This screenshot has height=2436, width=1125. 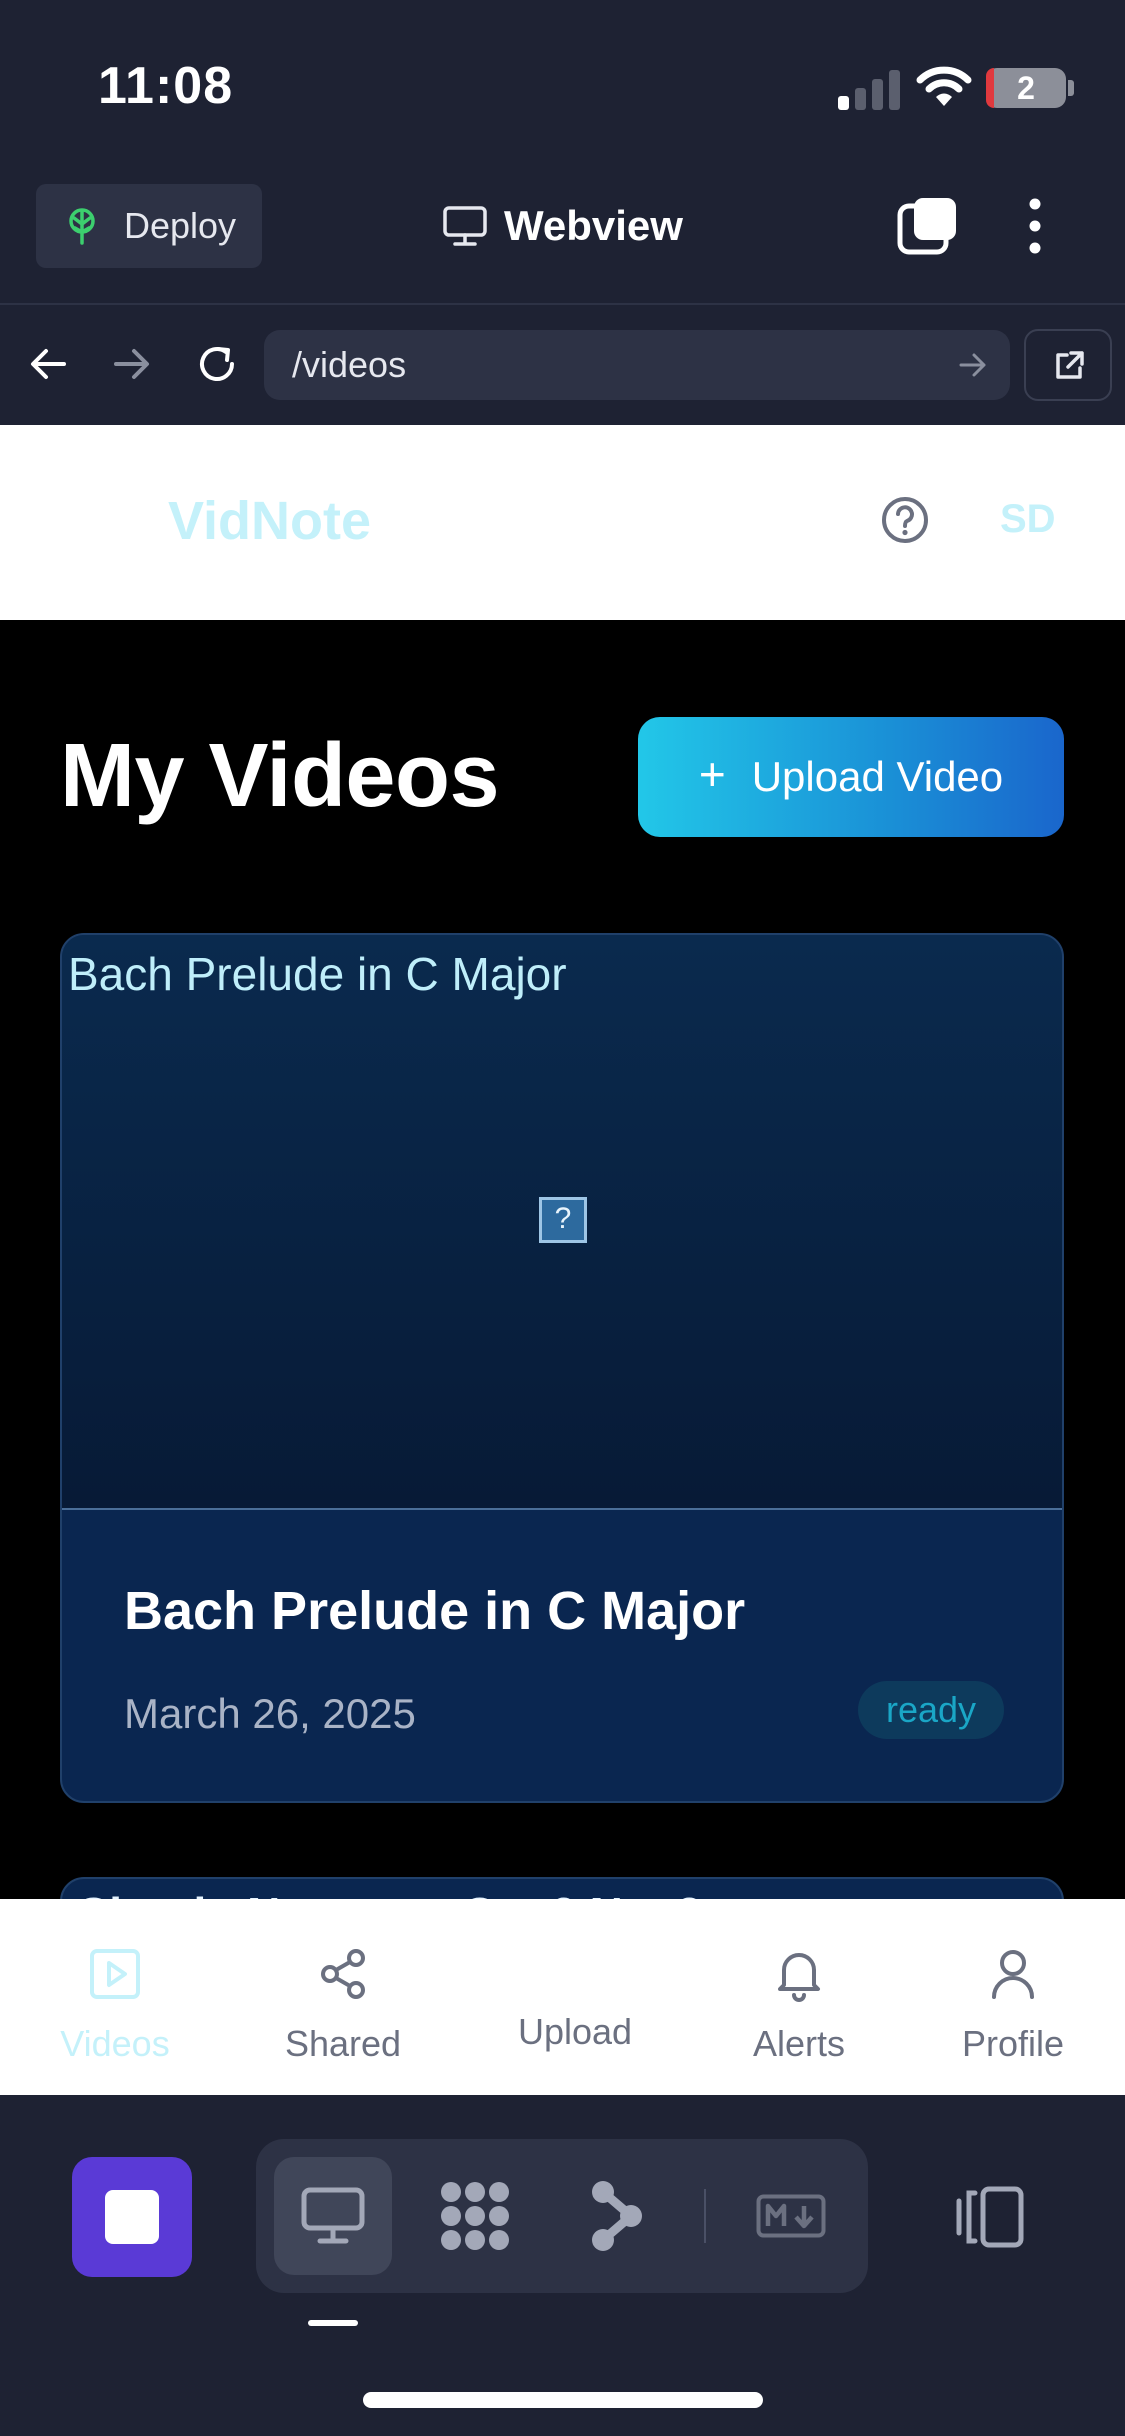 I want to click on nav-item-profile: Profile, so click(x=1013, y=1997).